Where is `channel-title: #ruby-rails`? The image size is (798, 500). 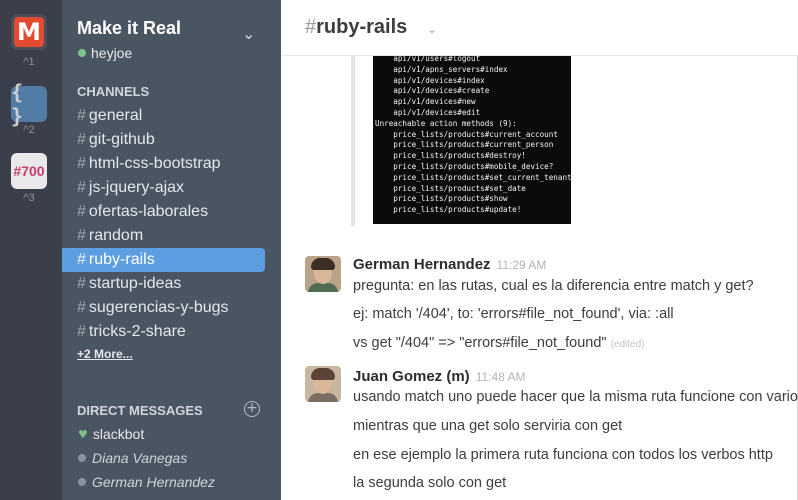 channel-title: #ruby-rails is located at coordinates (356, 27).